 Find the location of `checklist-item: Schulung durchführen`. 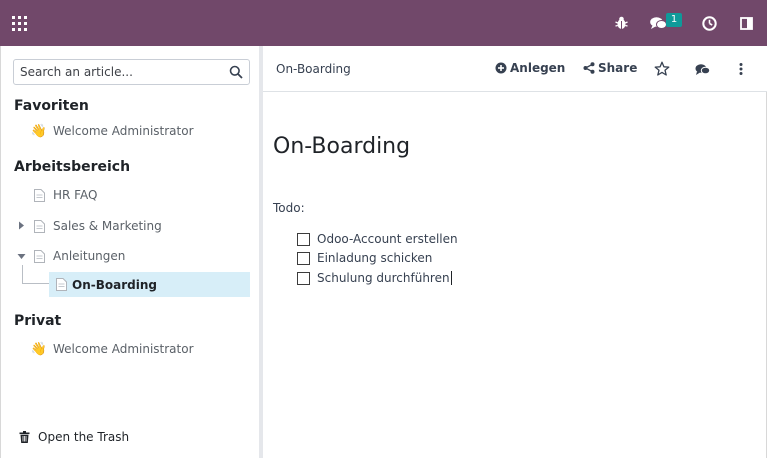

checklist-item: Schulung durchführen is located at coordinates (374, 278).